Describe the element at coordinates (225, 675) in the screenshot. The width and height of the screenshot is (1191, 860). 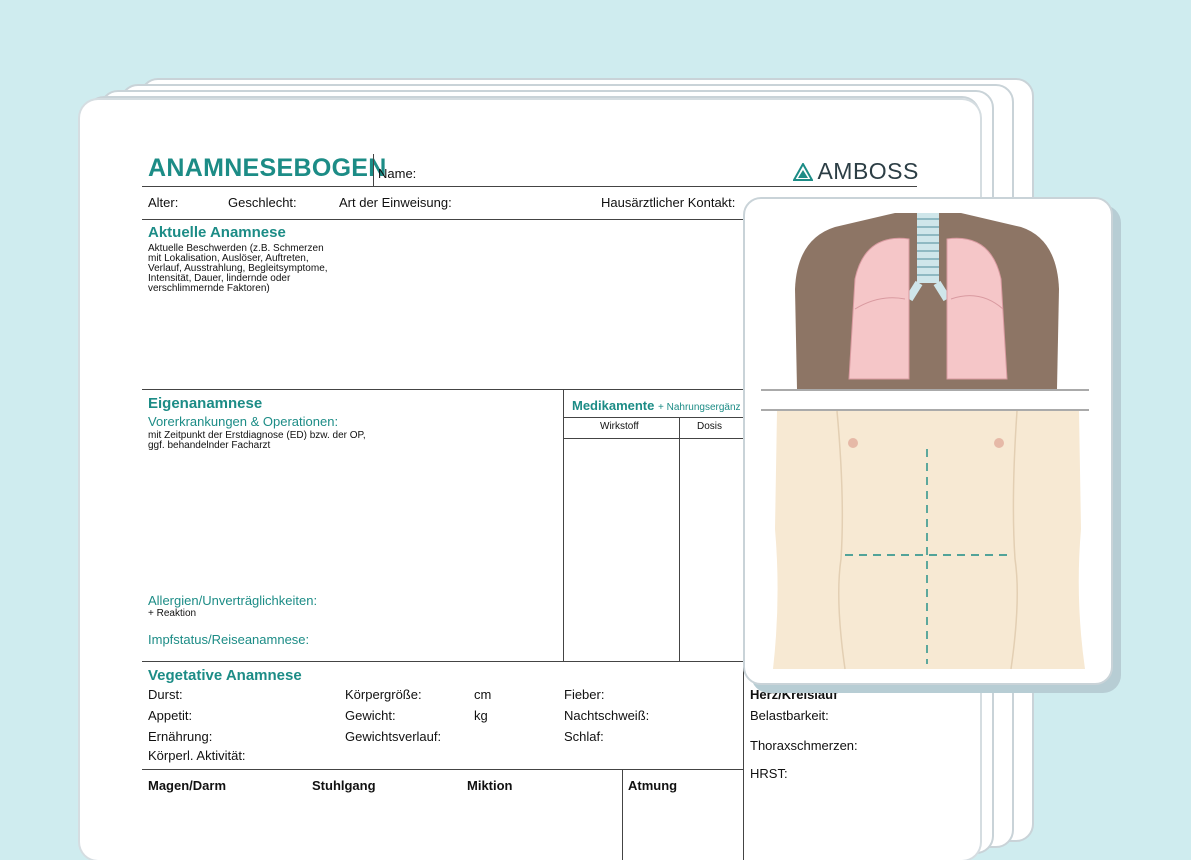
I see `vegetative-anamnese-heading: Vegetative Anamnese` at that location.